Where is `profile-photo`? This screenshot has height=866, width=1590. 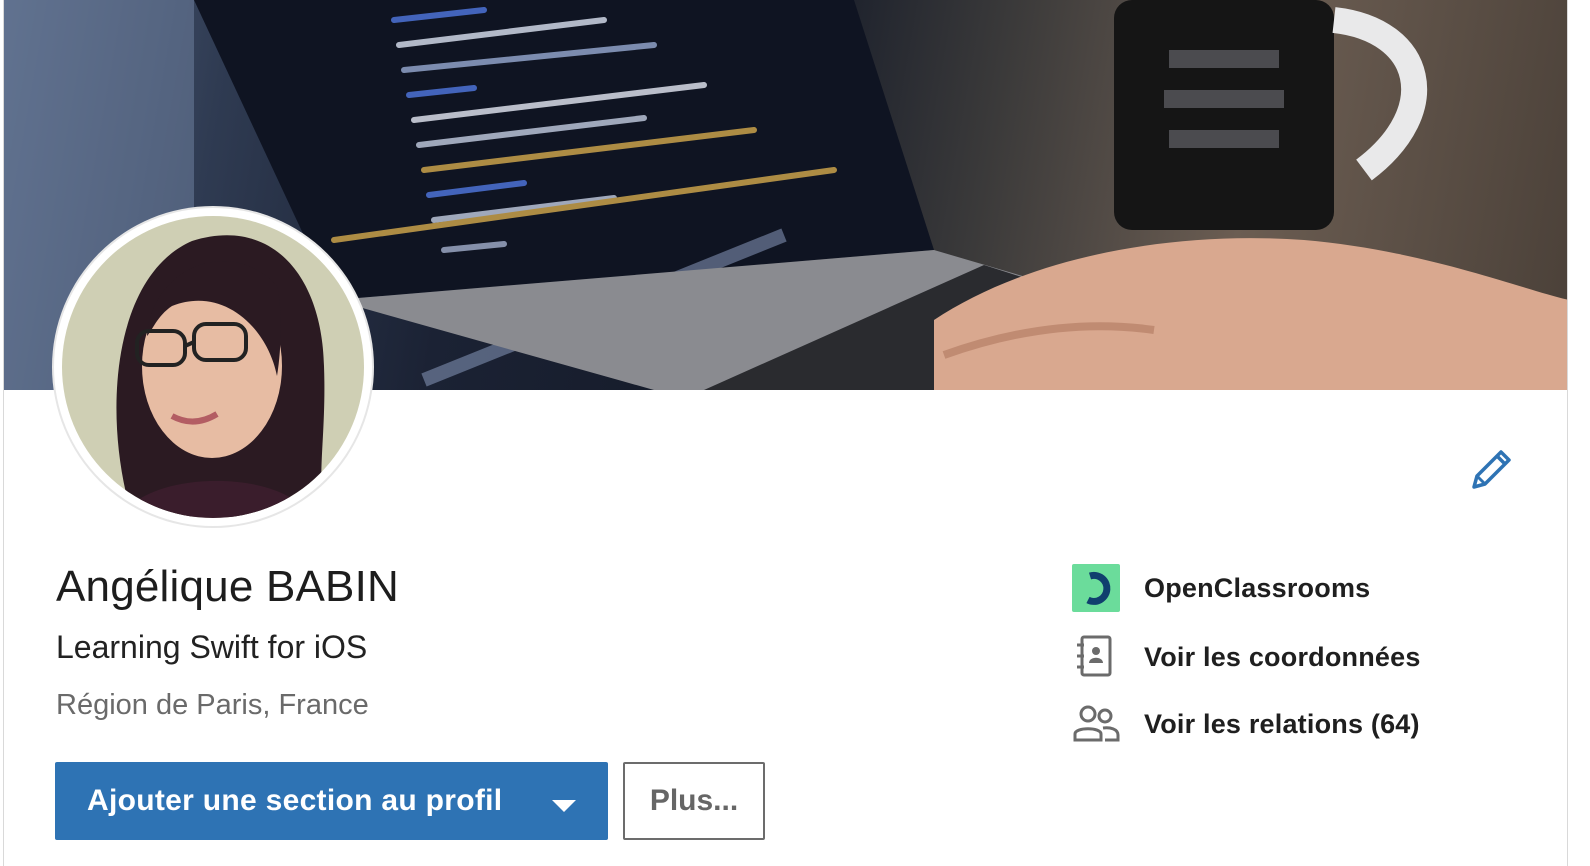 profile-photo is located at coordinates (213, 367).